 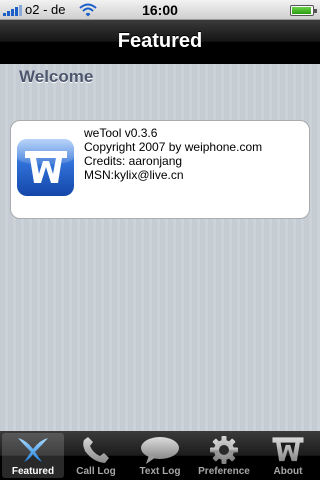 What do you see at coordinates (160, 450) in the screenshot?
I see `speech-bubble-icon` at bounding box center [160, 450].